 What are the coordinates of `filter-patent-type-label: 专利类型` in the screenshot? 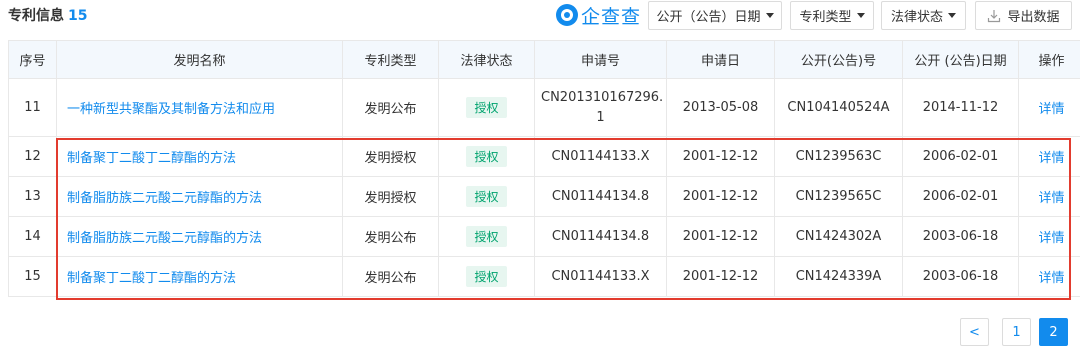 It's located at (825, 17).